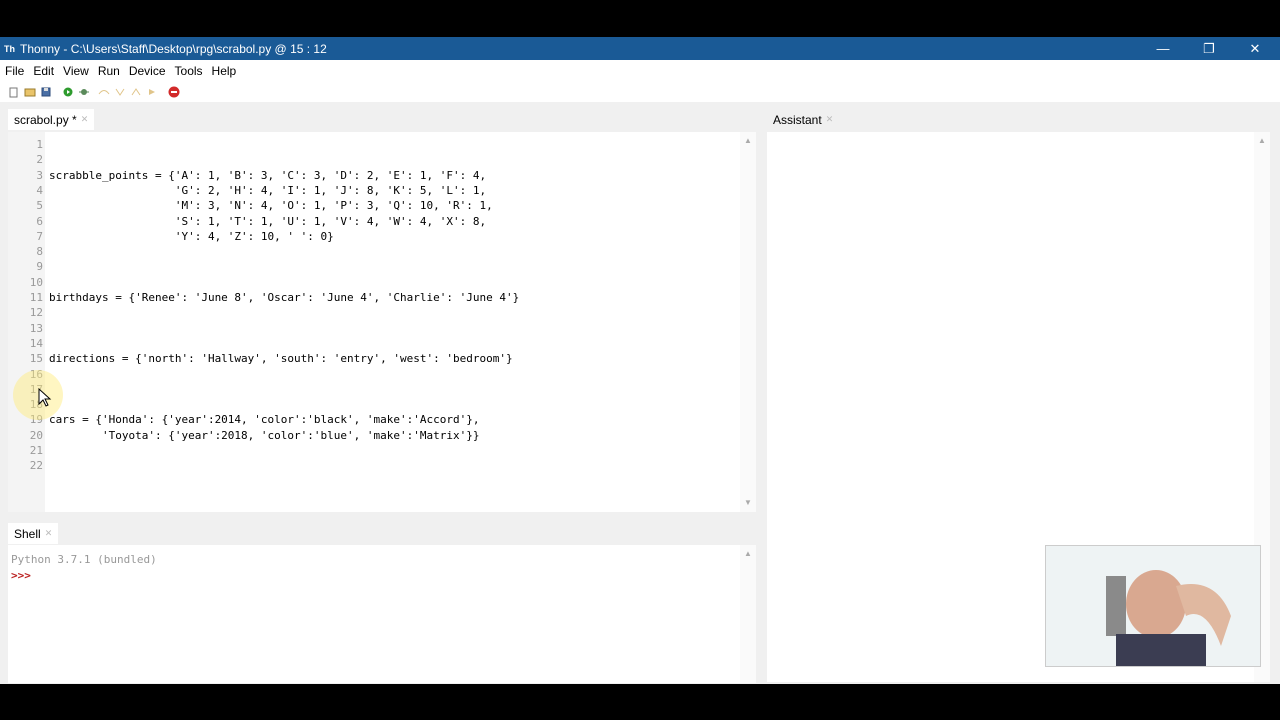 This screenshot has width=1280, height=720. I want to click on line-number: 21, so click(36, 450).